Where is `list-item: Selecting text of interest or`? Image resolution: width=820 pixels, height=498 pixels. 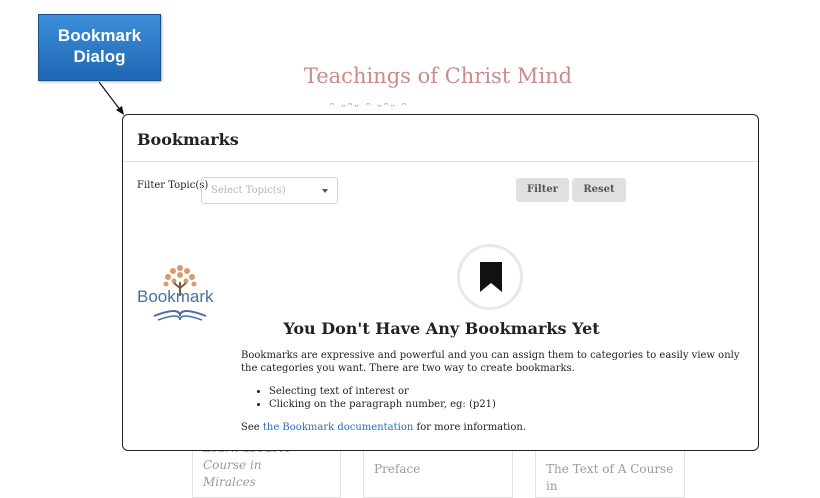 list-item: Selecting text of interest or is located at coordinates (382, 391).